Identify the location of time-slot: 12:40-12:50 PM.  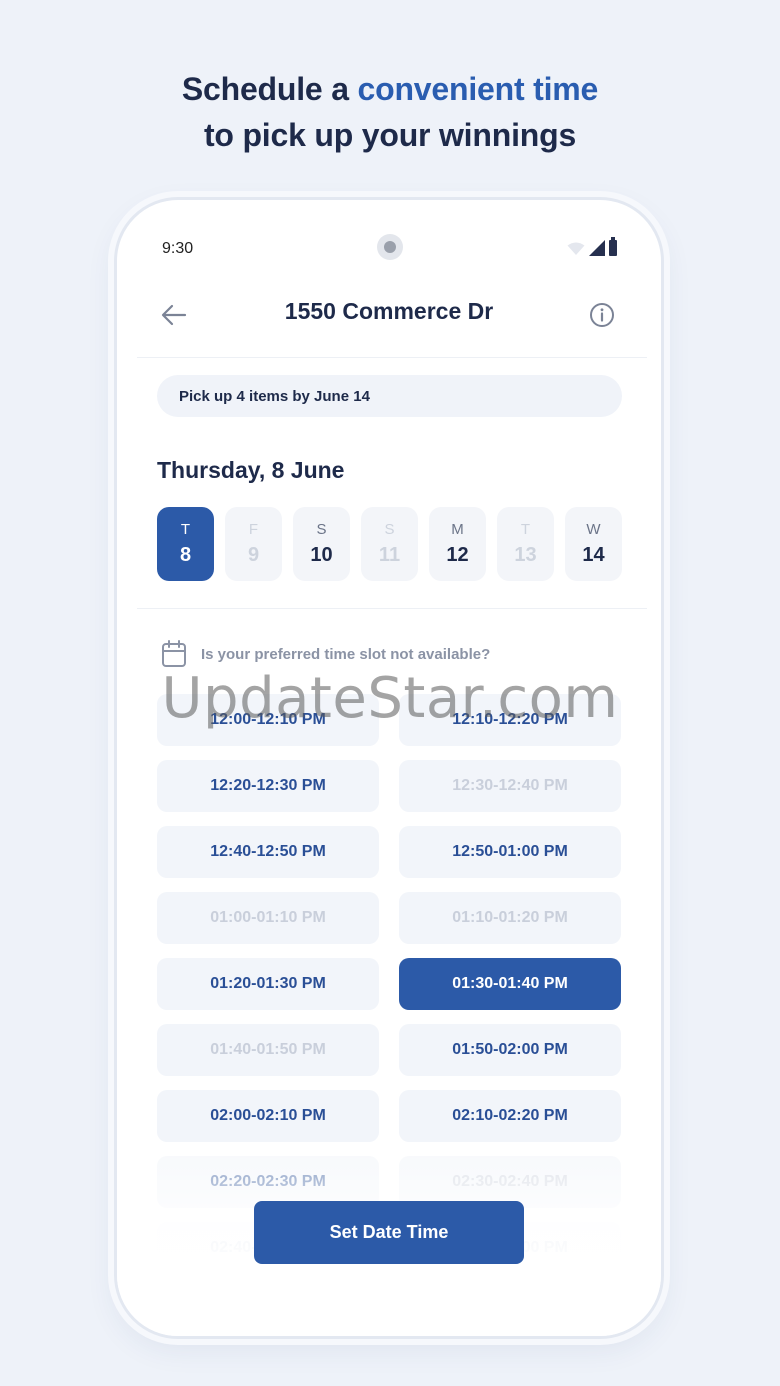
(268, 852).